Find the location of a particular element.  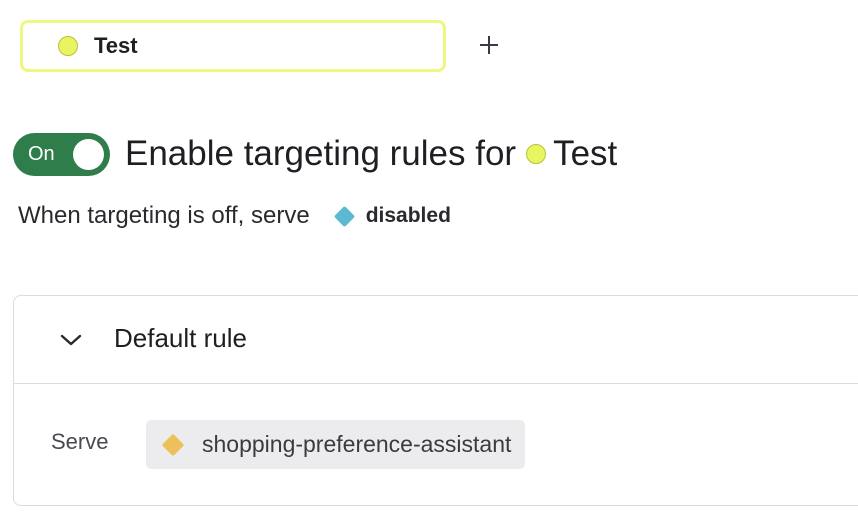

serve-label: Serve is located at coordinates (80, 441).